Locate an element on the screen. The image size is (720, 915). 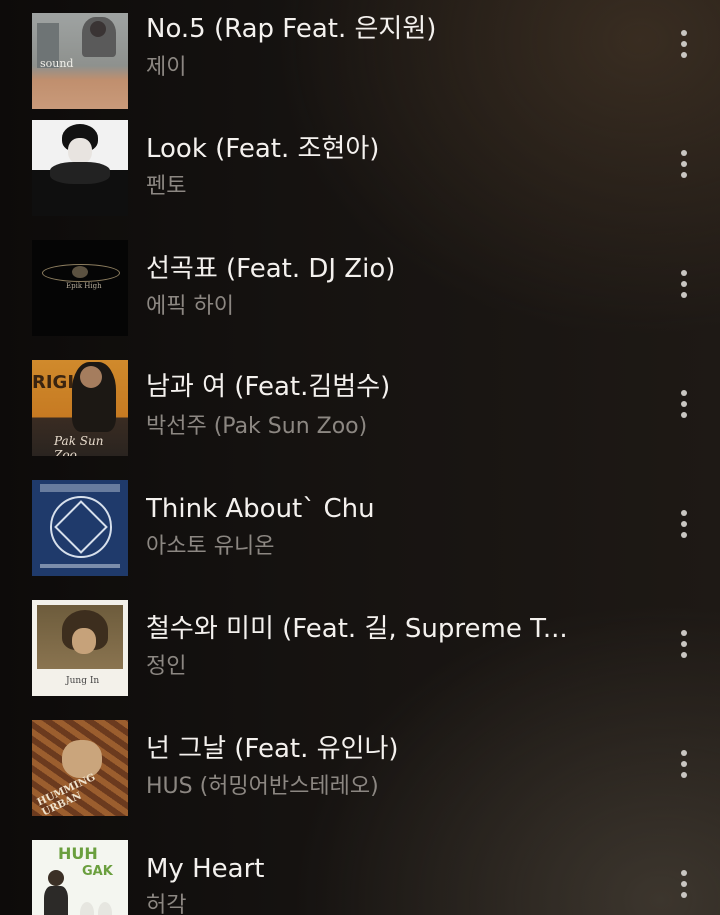
song-row: Jung In 철수와 미미 (Feat. 길, Supreme T... 정인 is located at coordinates (360, 660).